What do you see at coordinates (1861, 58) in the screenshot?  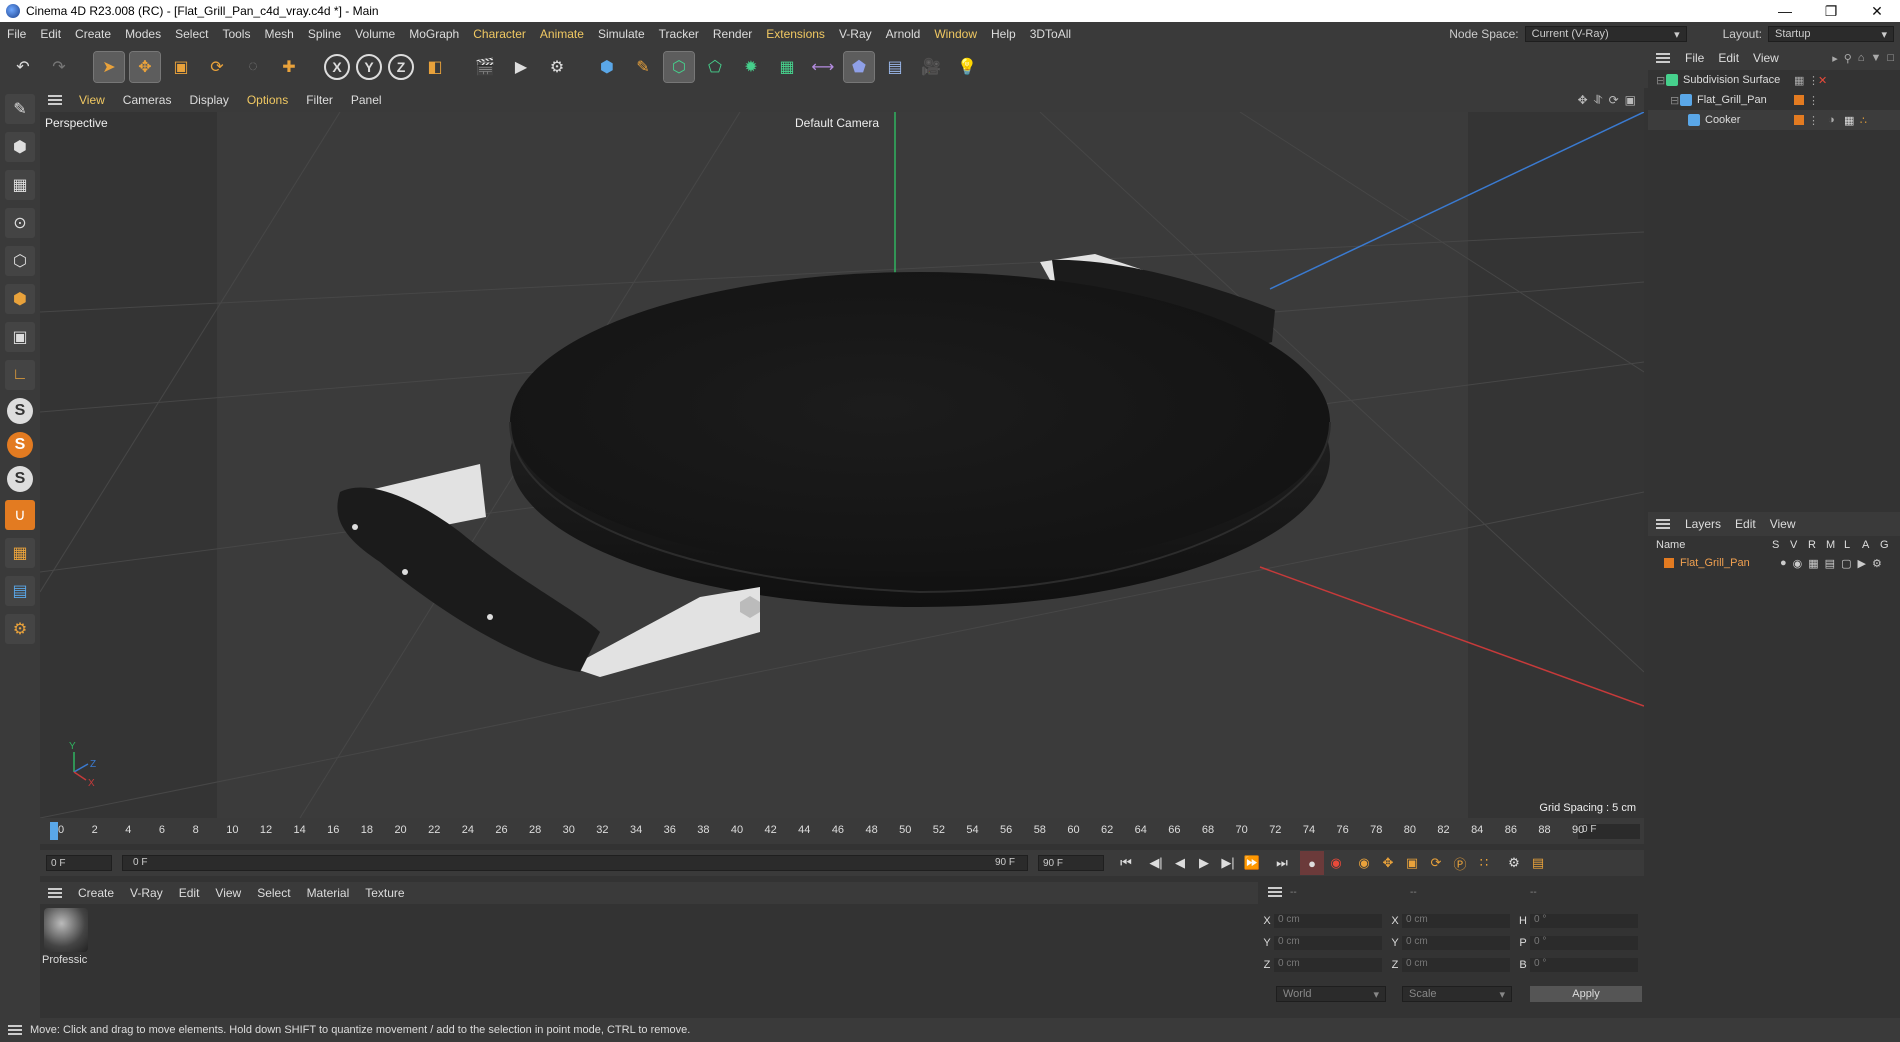 I see `home-icon: ⌂` at bounding box center [1861, 58].